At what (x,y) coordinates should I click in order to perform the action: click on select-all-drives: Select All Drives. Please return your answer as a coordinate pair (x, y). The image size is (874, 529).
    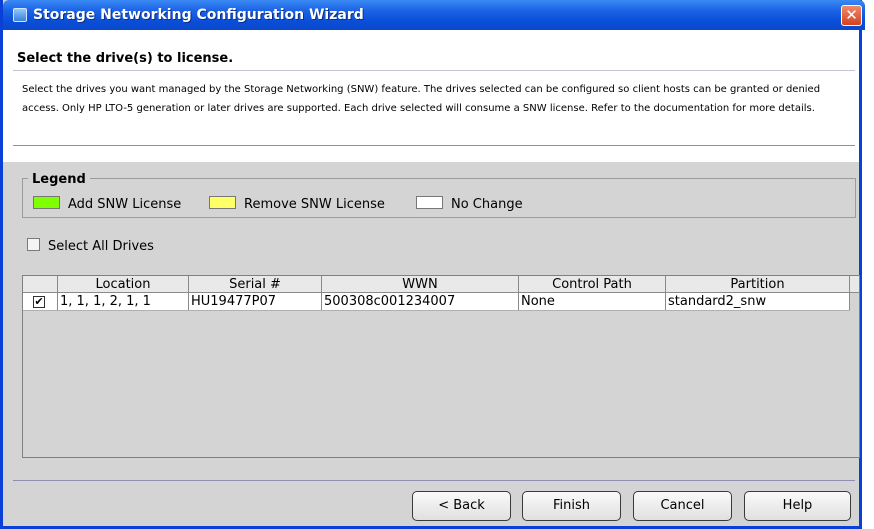
    Looking at the image, I should click on (90, 246).